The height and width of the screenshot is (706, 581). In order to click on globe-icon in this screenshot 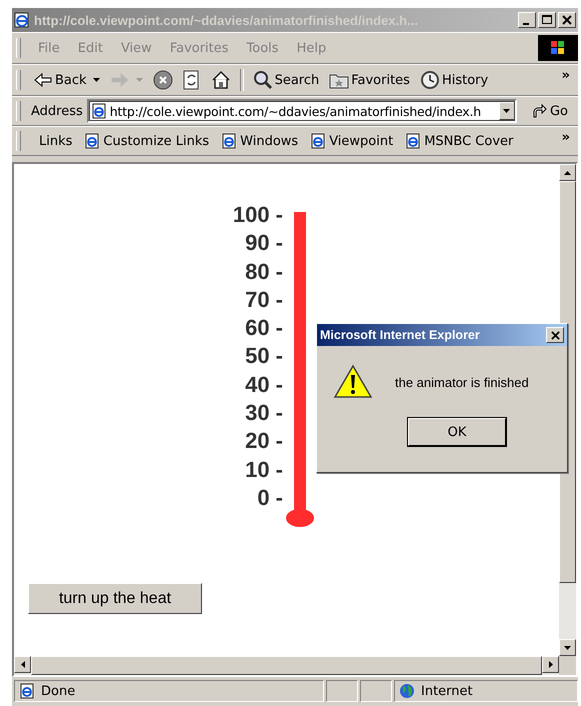, I will do `click(407, 691)`.